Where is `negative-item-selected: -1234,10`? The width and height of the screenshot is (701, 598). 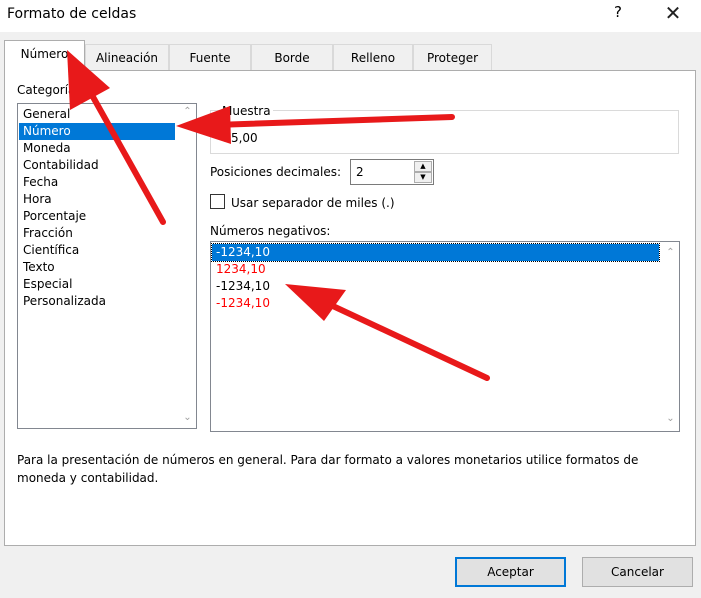
negative-item-selected: -1234,10 is located at coordinates (435, 252).